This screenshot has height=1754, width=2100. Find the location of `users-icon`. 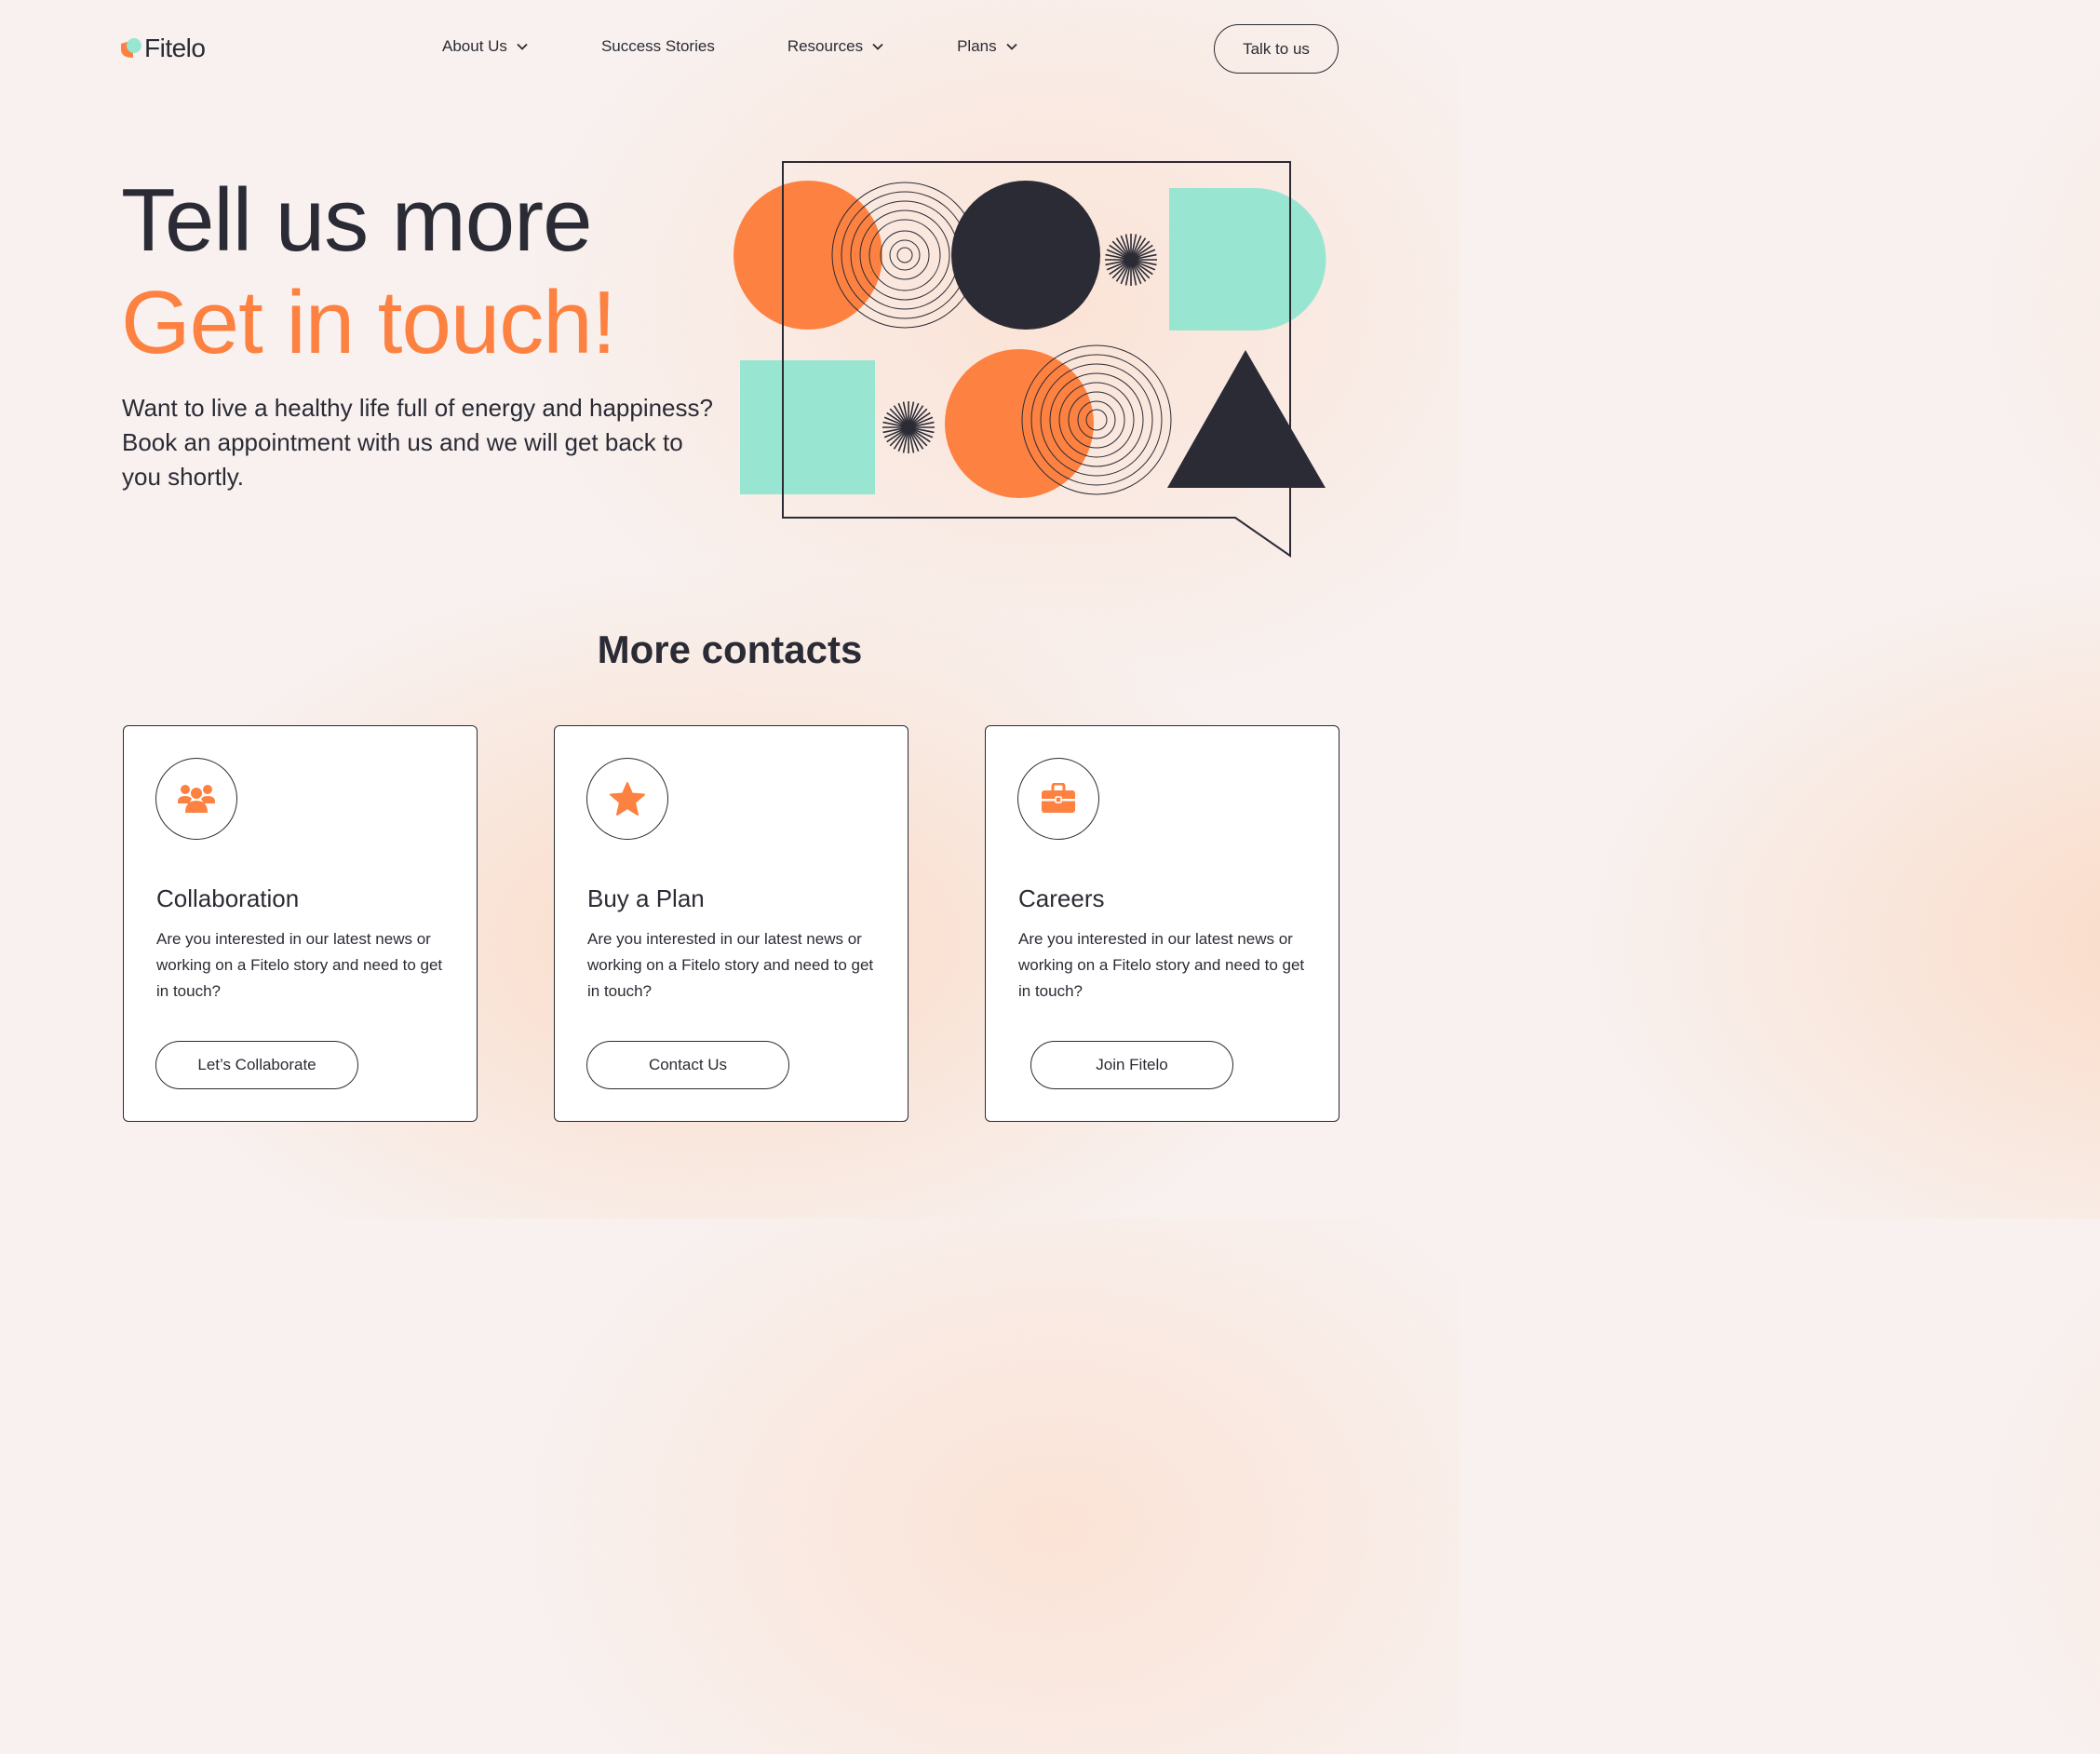

users-icon is located at coordinates (196, 799).